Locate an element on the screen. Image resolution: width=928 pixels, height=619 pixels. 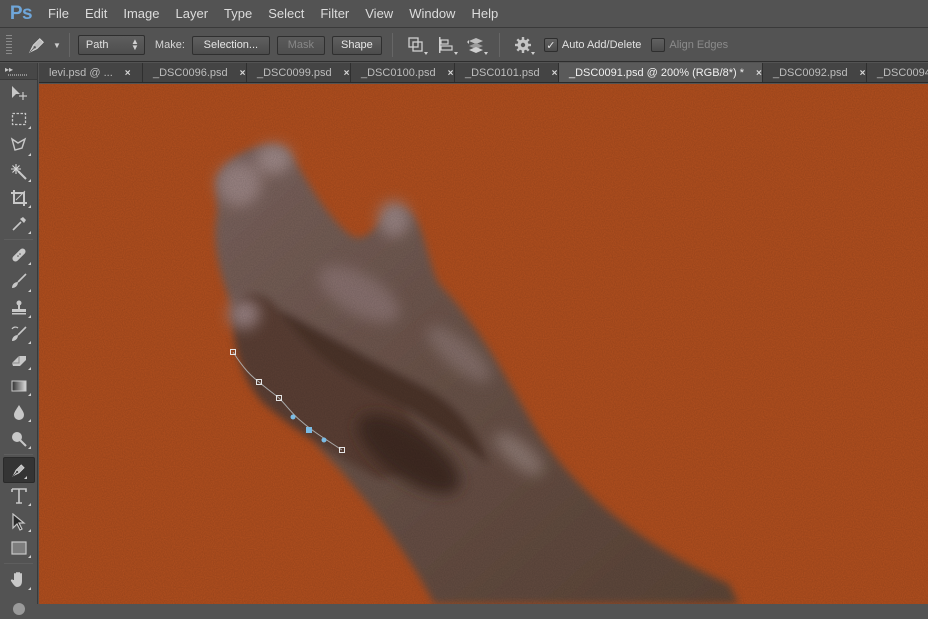
history-brush-icon is located at coordinates (19, 333).